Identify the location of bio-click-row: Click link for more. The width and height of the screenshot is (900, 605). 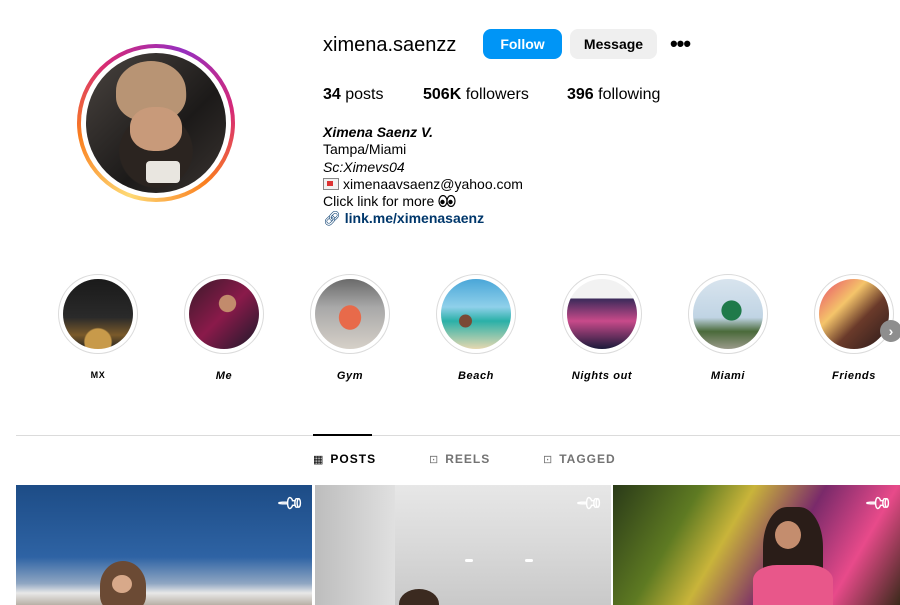
(423, 201).